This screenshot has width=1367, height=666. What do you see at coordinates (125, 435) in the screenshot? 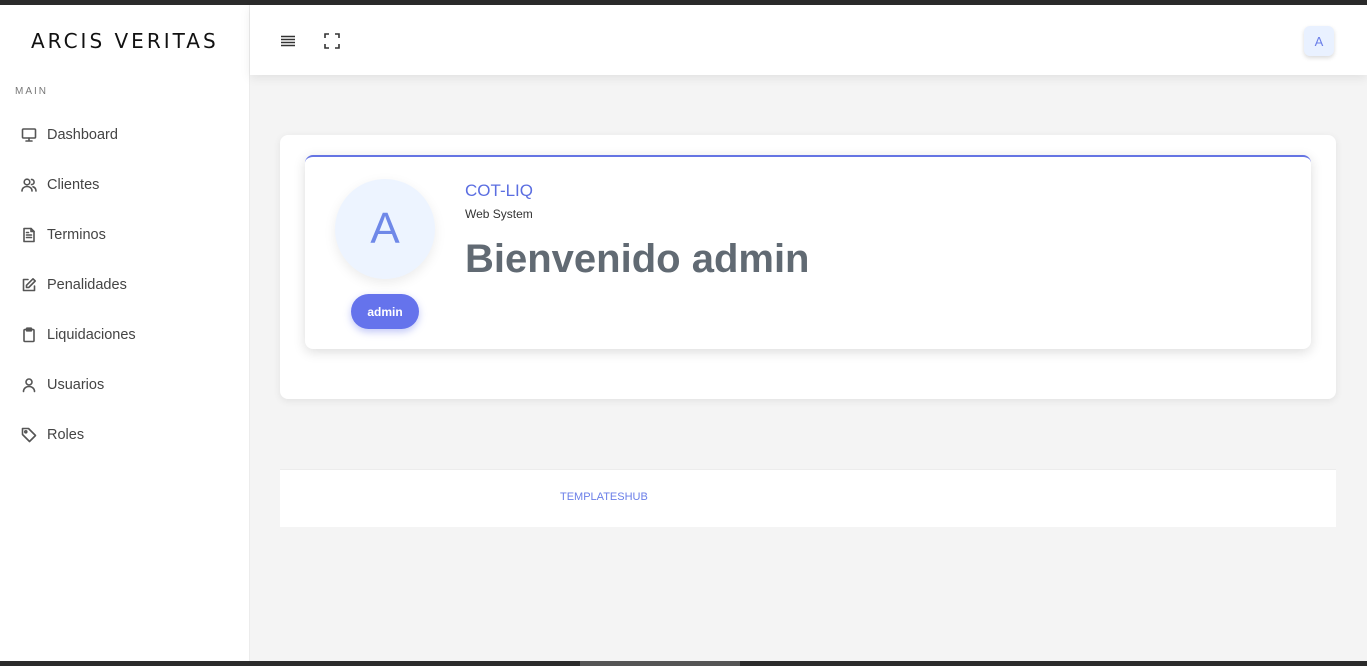
I see `sidebar-item-roles: Roles` at bounding box center [125, 435].